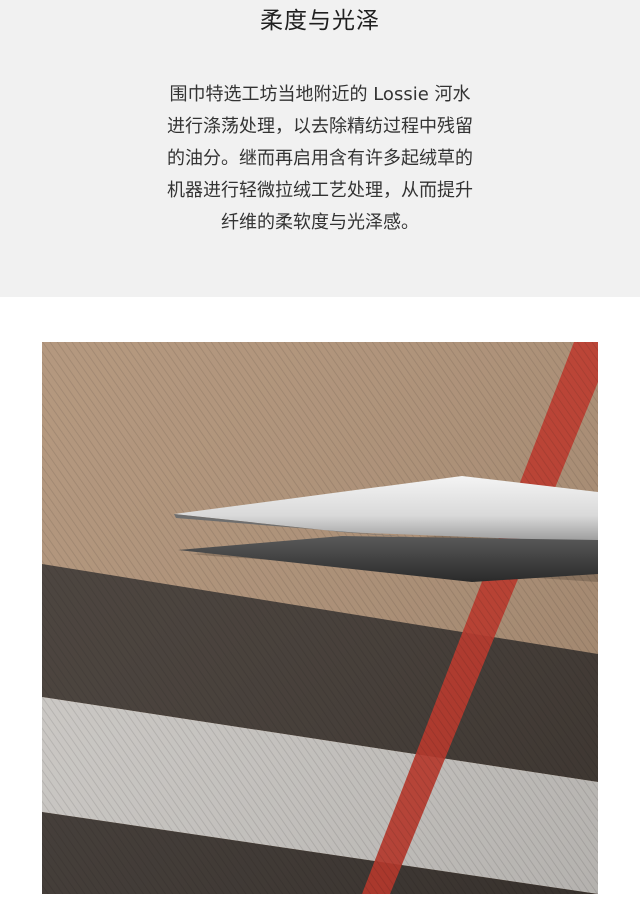  Describe the element at coordinates (320, 190) in the screenshot. I see `description-line: 机器进行轻微拉绒工艺处理，从而提升` at that location.